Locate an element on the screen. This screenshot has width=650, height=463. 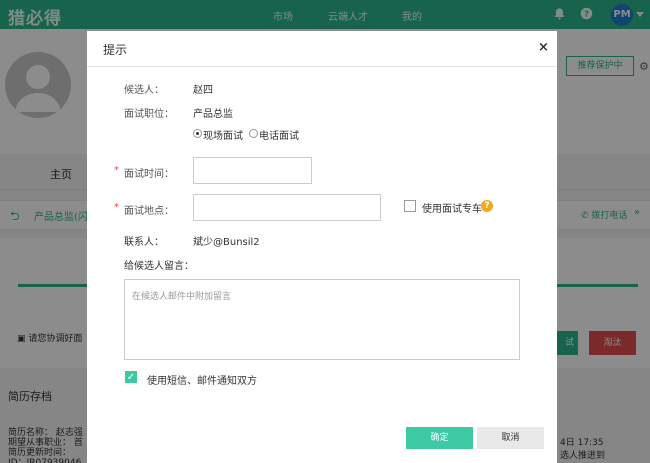
interview-location-input is located at coordinates (287, 207).